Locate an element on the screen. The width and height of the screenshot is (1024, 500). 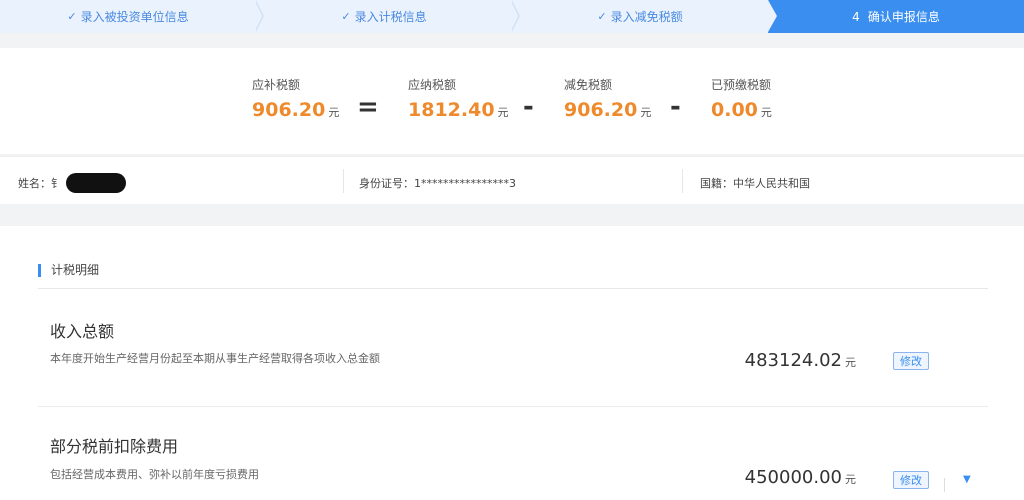
pretax-deduction-amount: 450000.00 元 is located at coordinates (800, 477).